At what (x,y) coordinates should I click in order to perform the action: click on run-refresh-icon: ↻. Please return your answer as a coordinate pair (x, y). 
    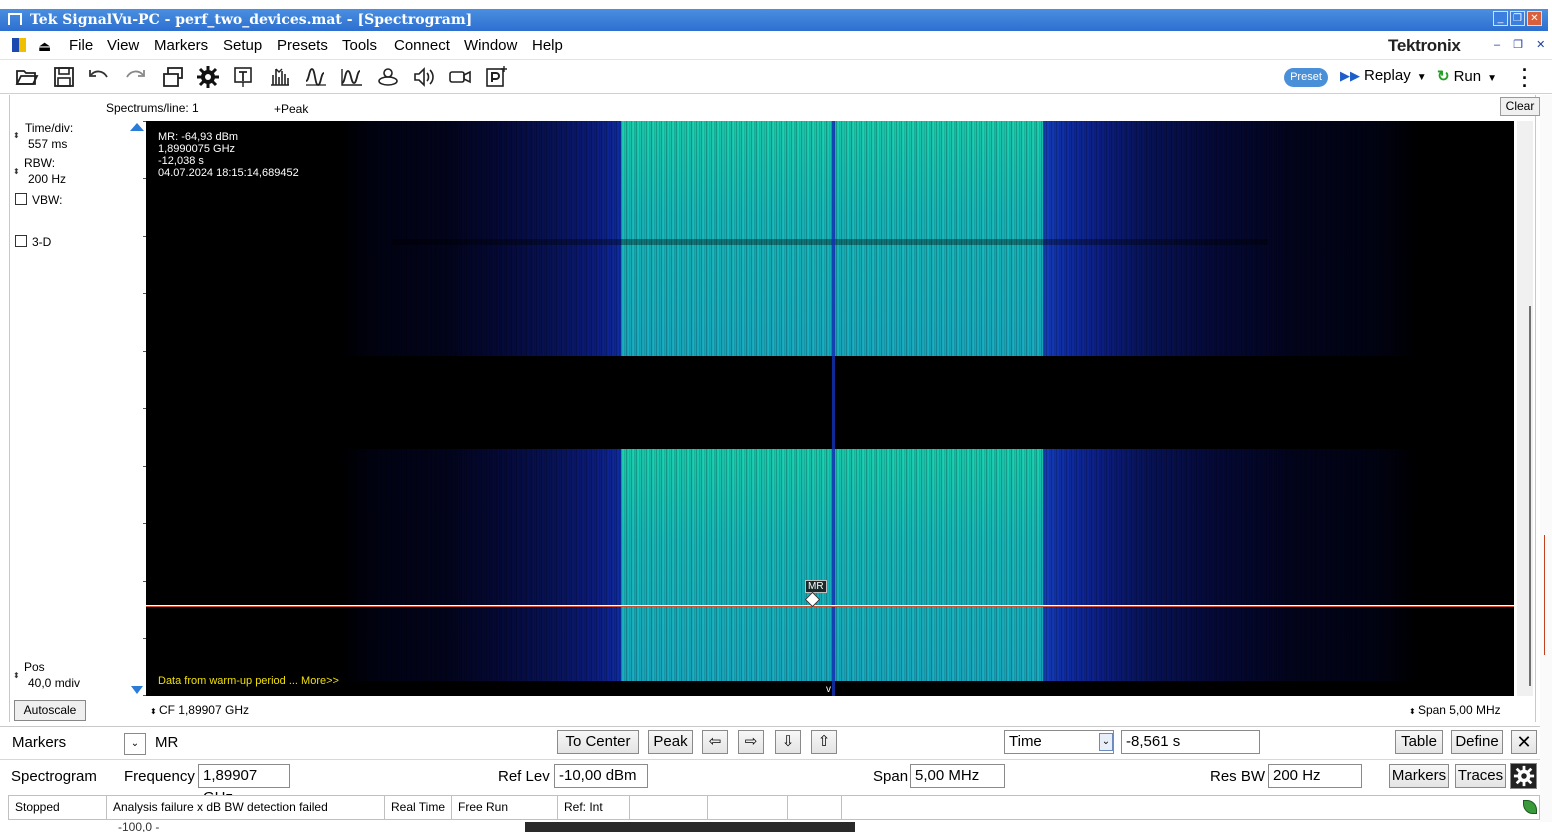
    Looking at the image, I should click on (1443, 76).